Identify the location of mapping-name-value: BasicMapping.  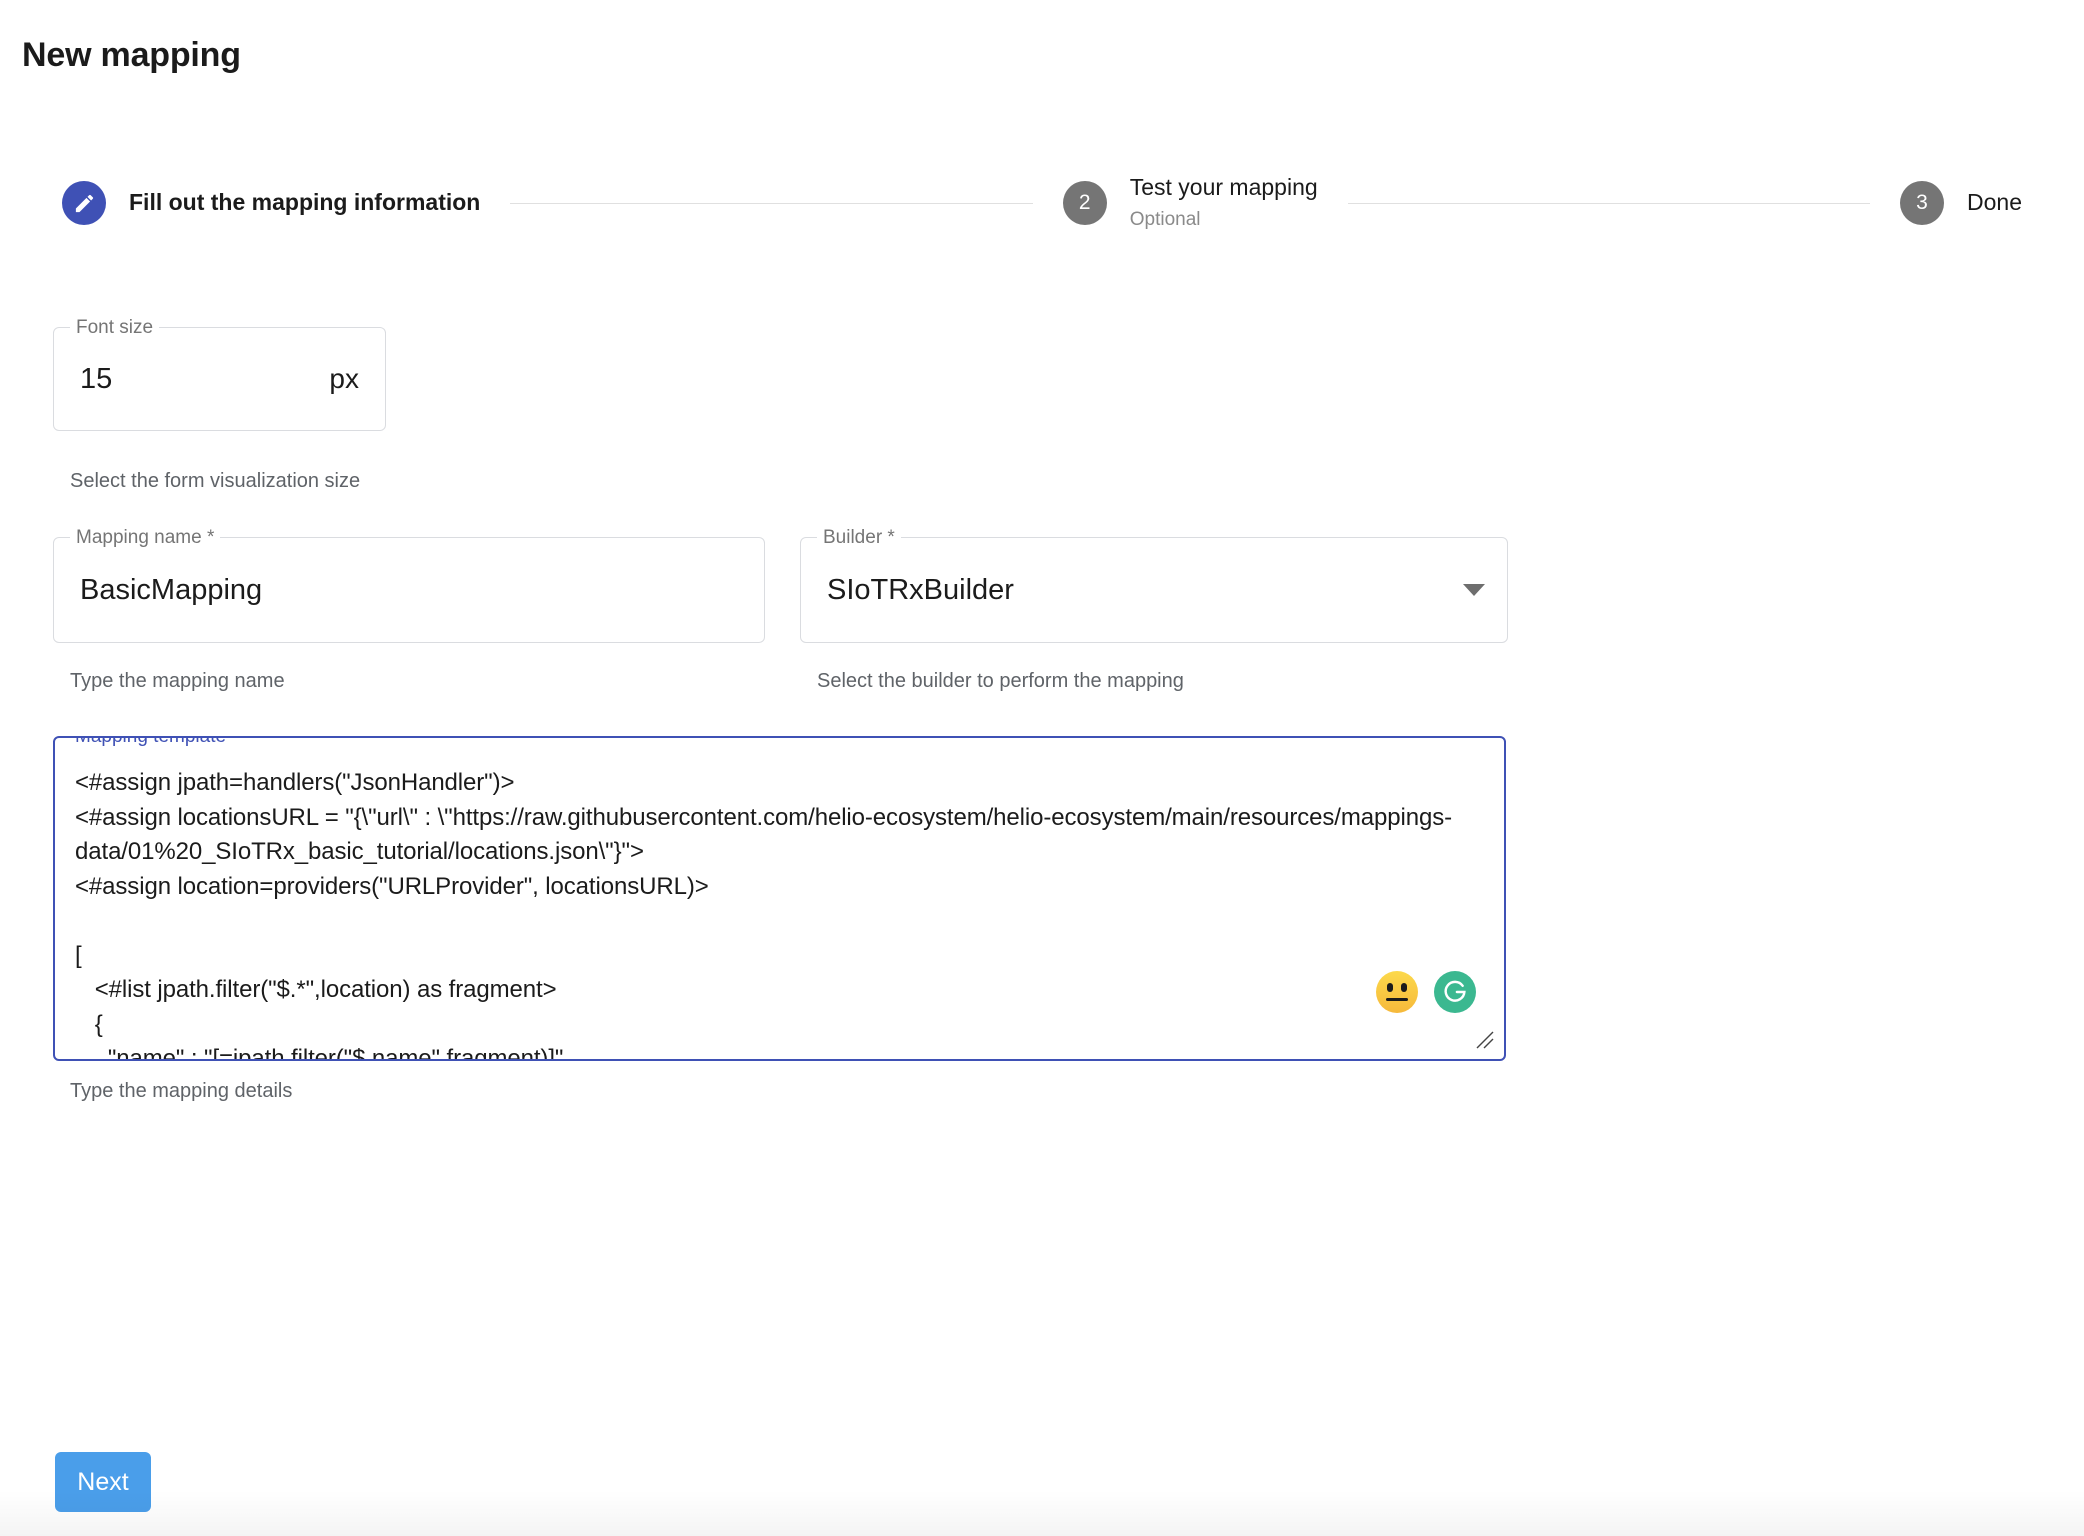
(171, 589).